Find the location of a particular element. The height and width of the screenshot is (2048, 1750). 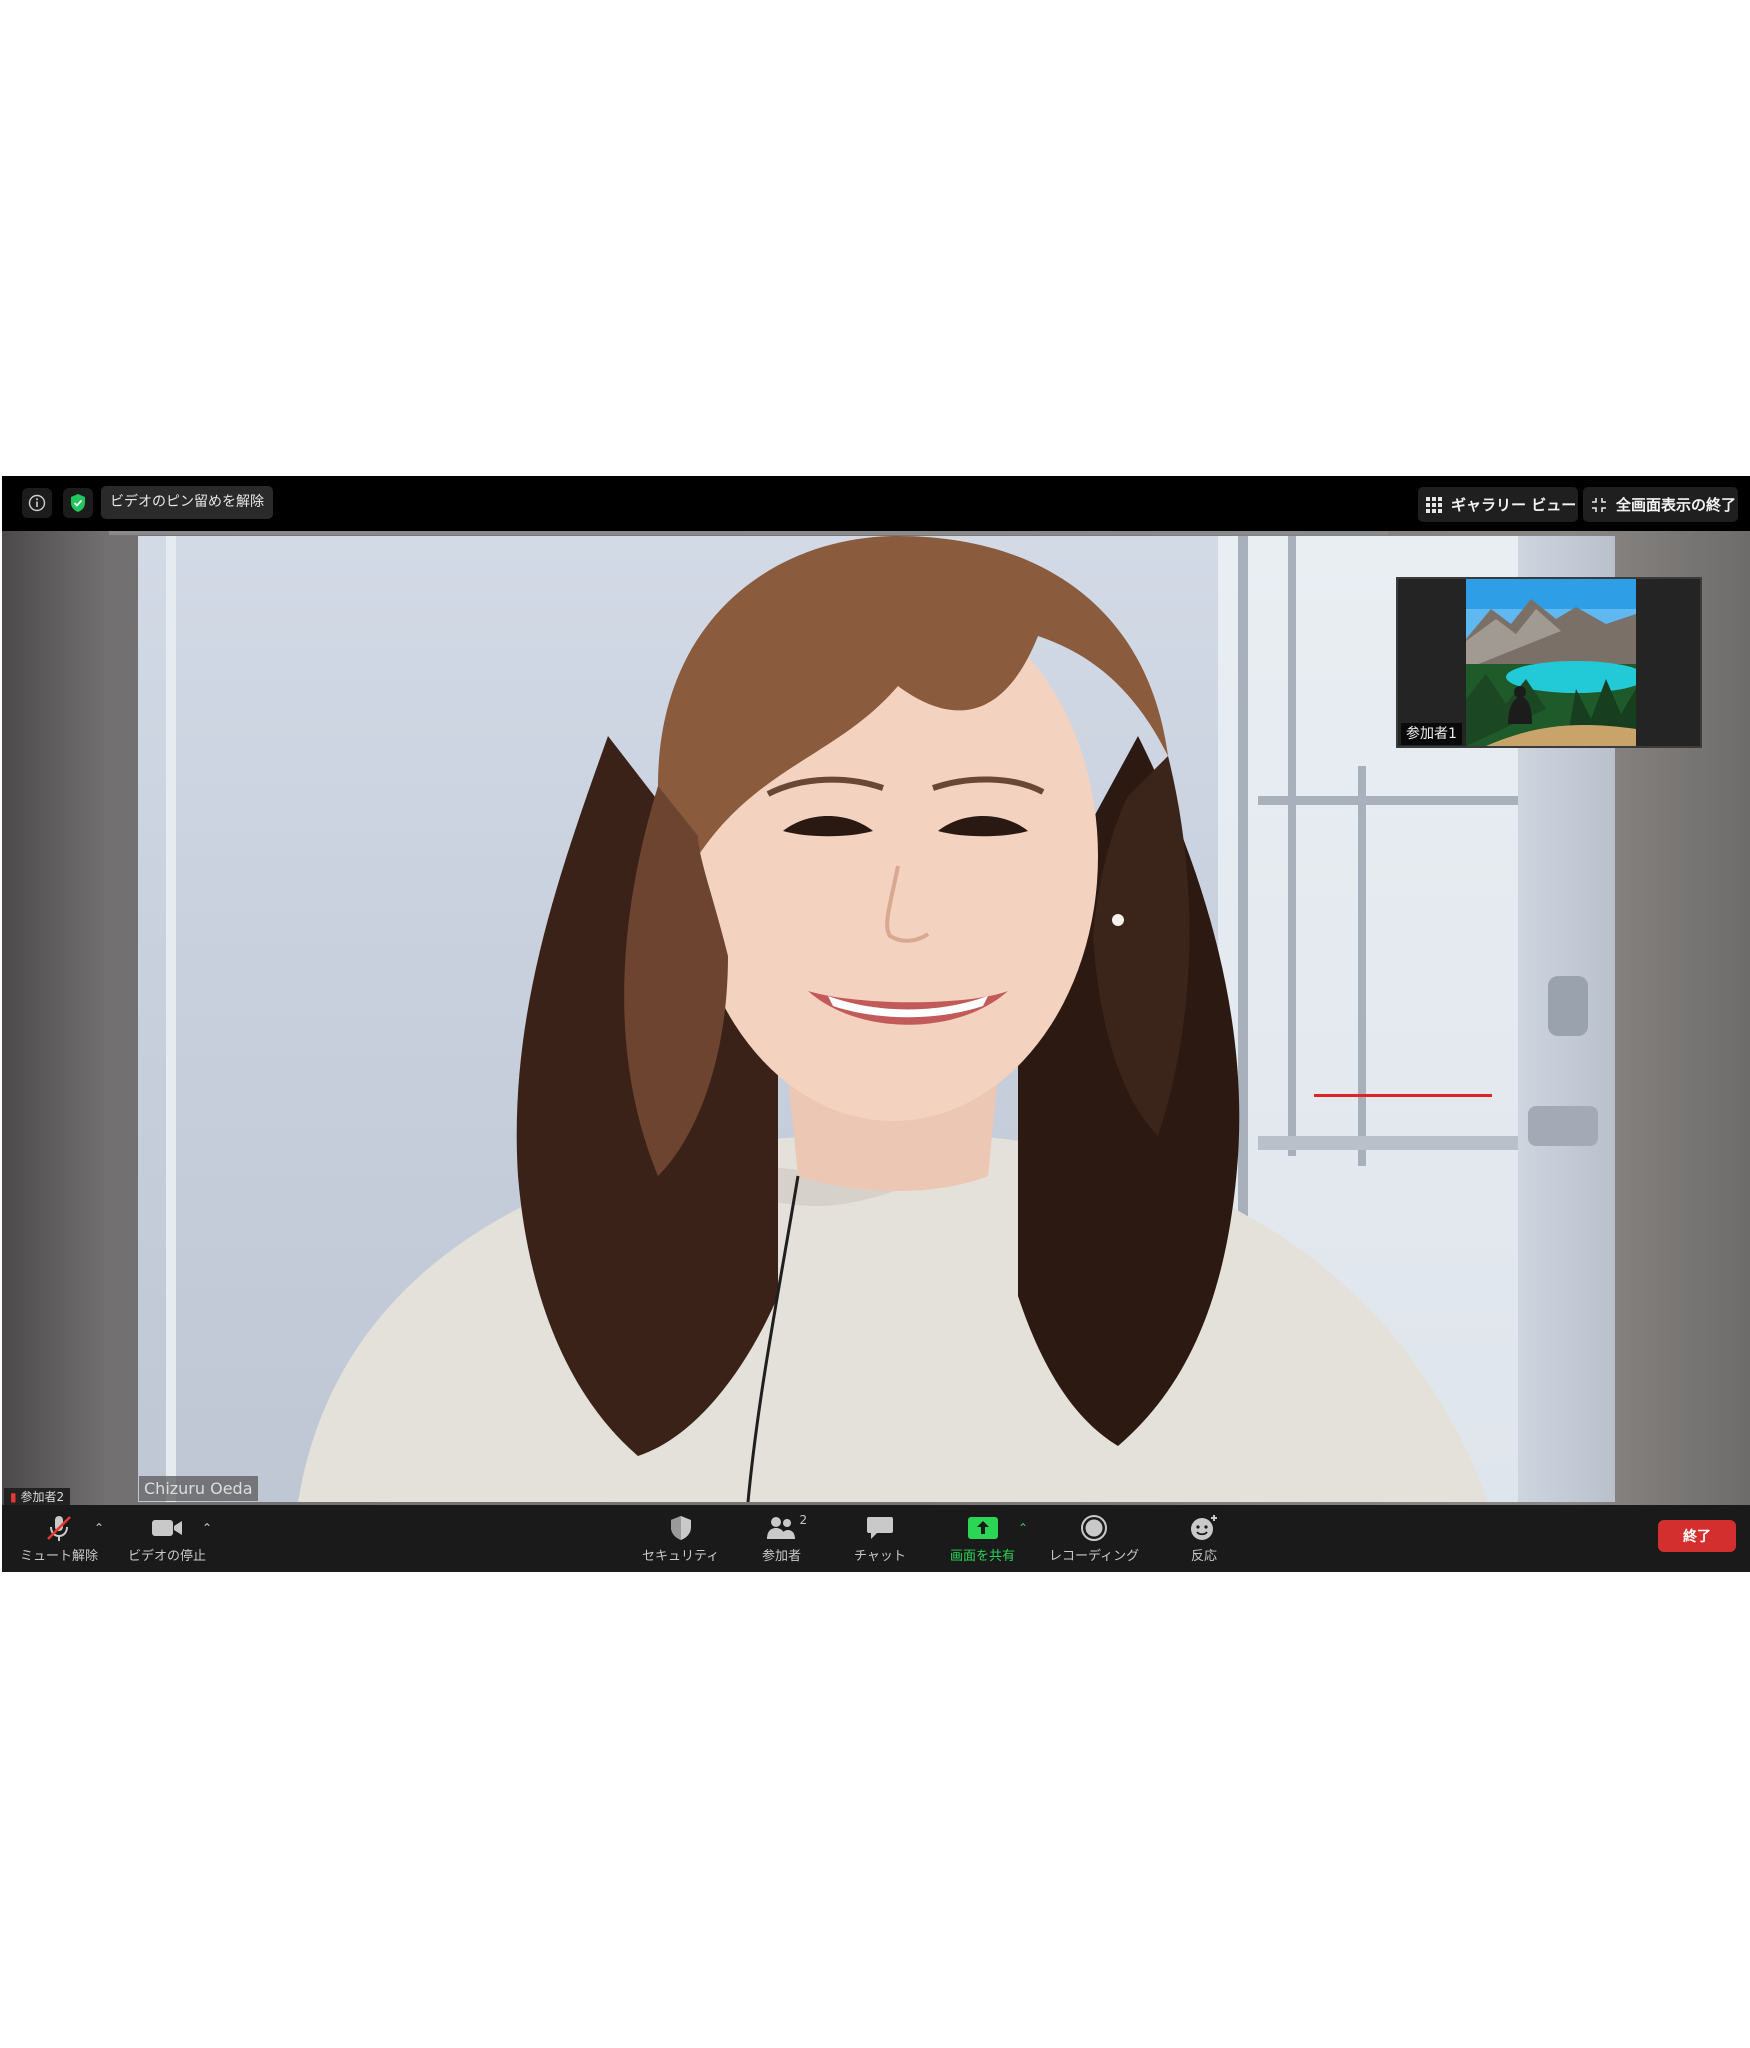

encryption-shield-icon is located at coordinates (78, 503).